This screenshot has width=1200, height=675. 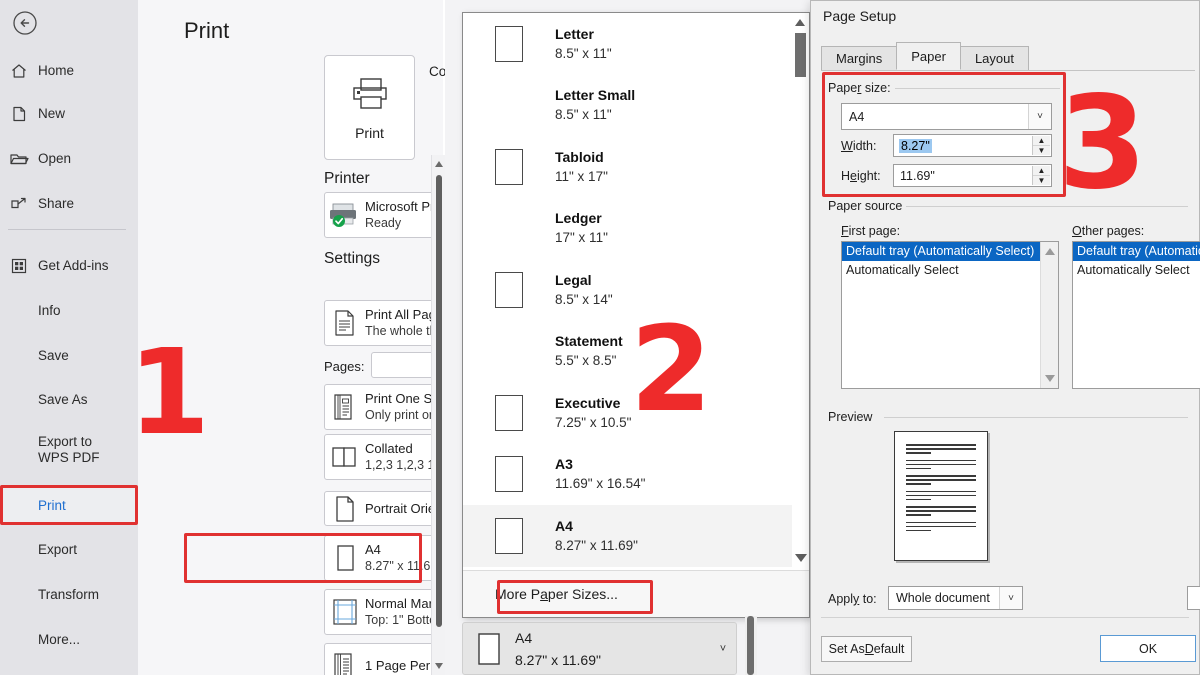 I want to click on back-arrow-icon, so click(x=25, y=23).